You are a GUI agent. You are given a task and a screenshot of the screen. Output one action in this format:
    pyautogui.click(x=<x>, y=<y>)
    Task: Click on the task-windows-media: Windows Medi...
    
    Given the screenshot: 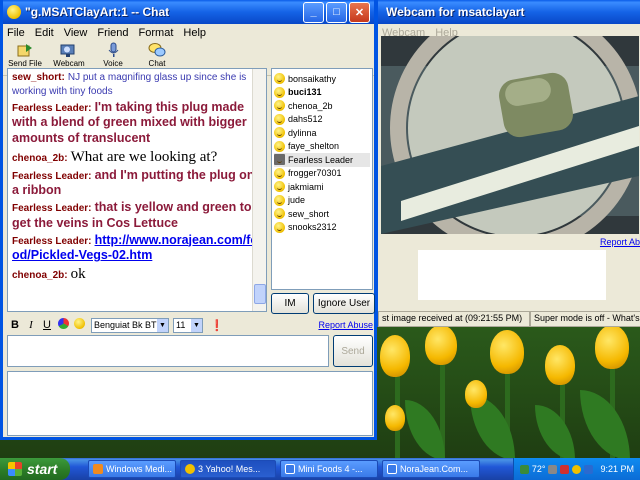 What is the action you would take?
    pyautogui.click(x=132, y=469)
    